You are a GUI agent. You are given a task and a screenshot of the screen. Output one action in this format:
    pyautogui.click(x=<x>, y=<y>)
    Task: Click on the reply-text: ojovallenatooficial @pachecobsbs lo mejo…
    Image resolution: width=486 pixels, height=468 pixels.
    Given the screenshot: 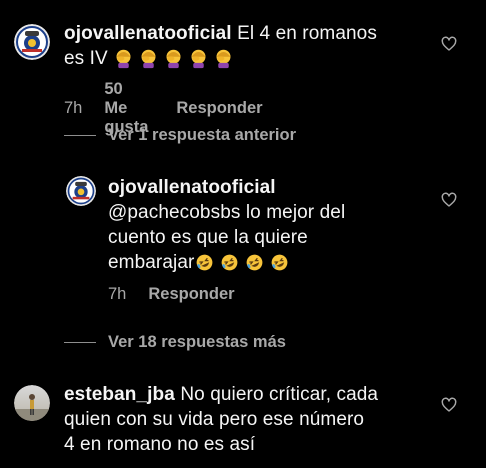 What is the action you would take?
    pyautogui.click(x=258, y=225)
    